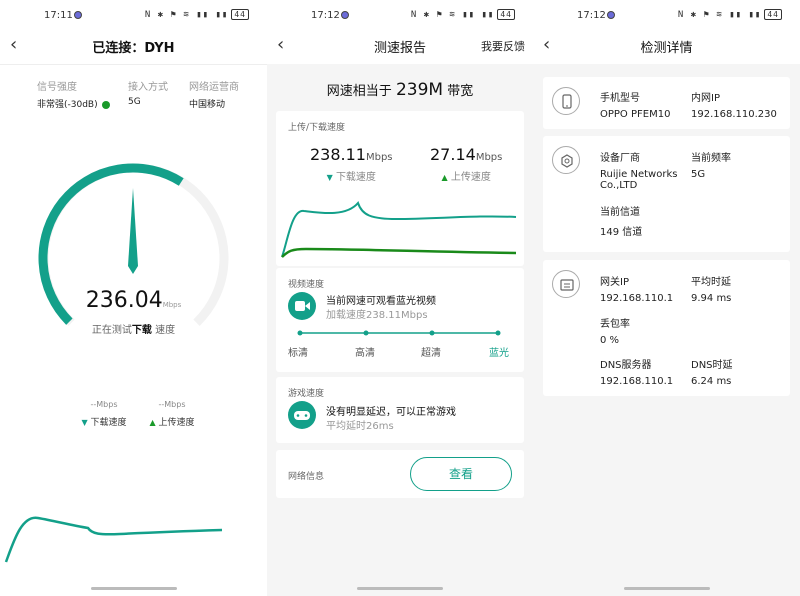  What do you see at coordinates (58, 15) in the screenshot?
I see `status-time: 17:11` at bounding box center [58, 15].